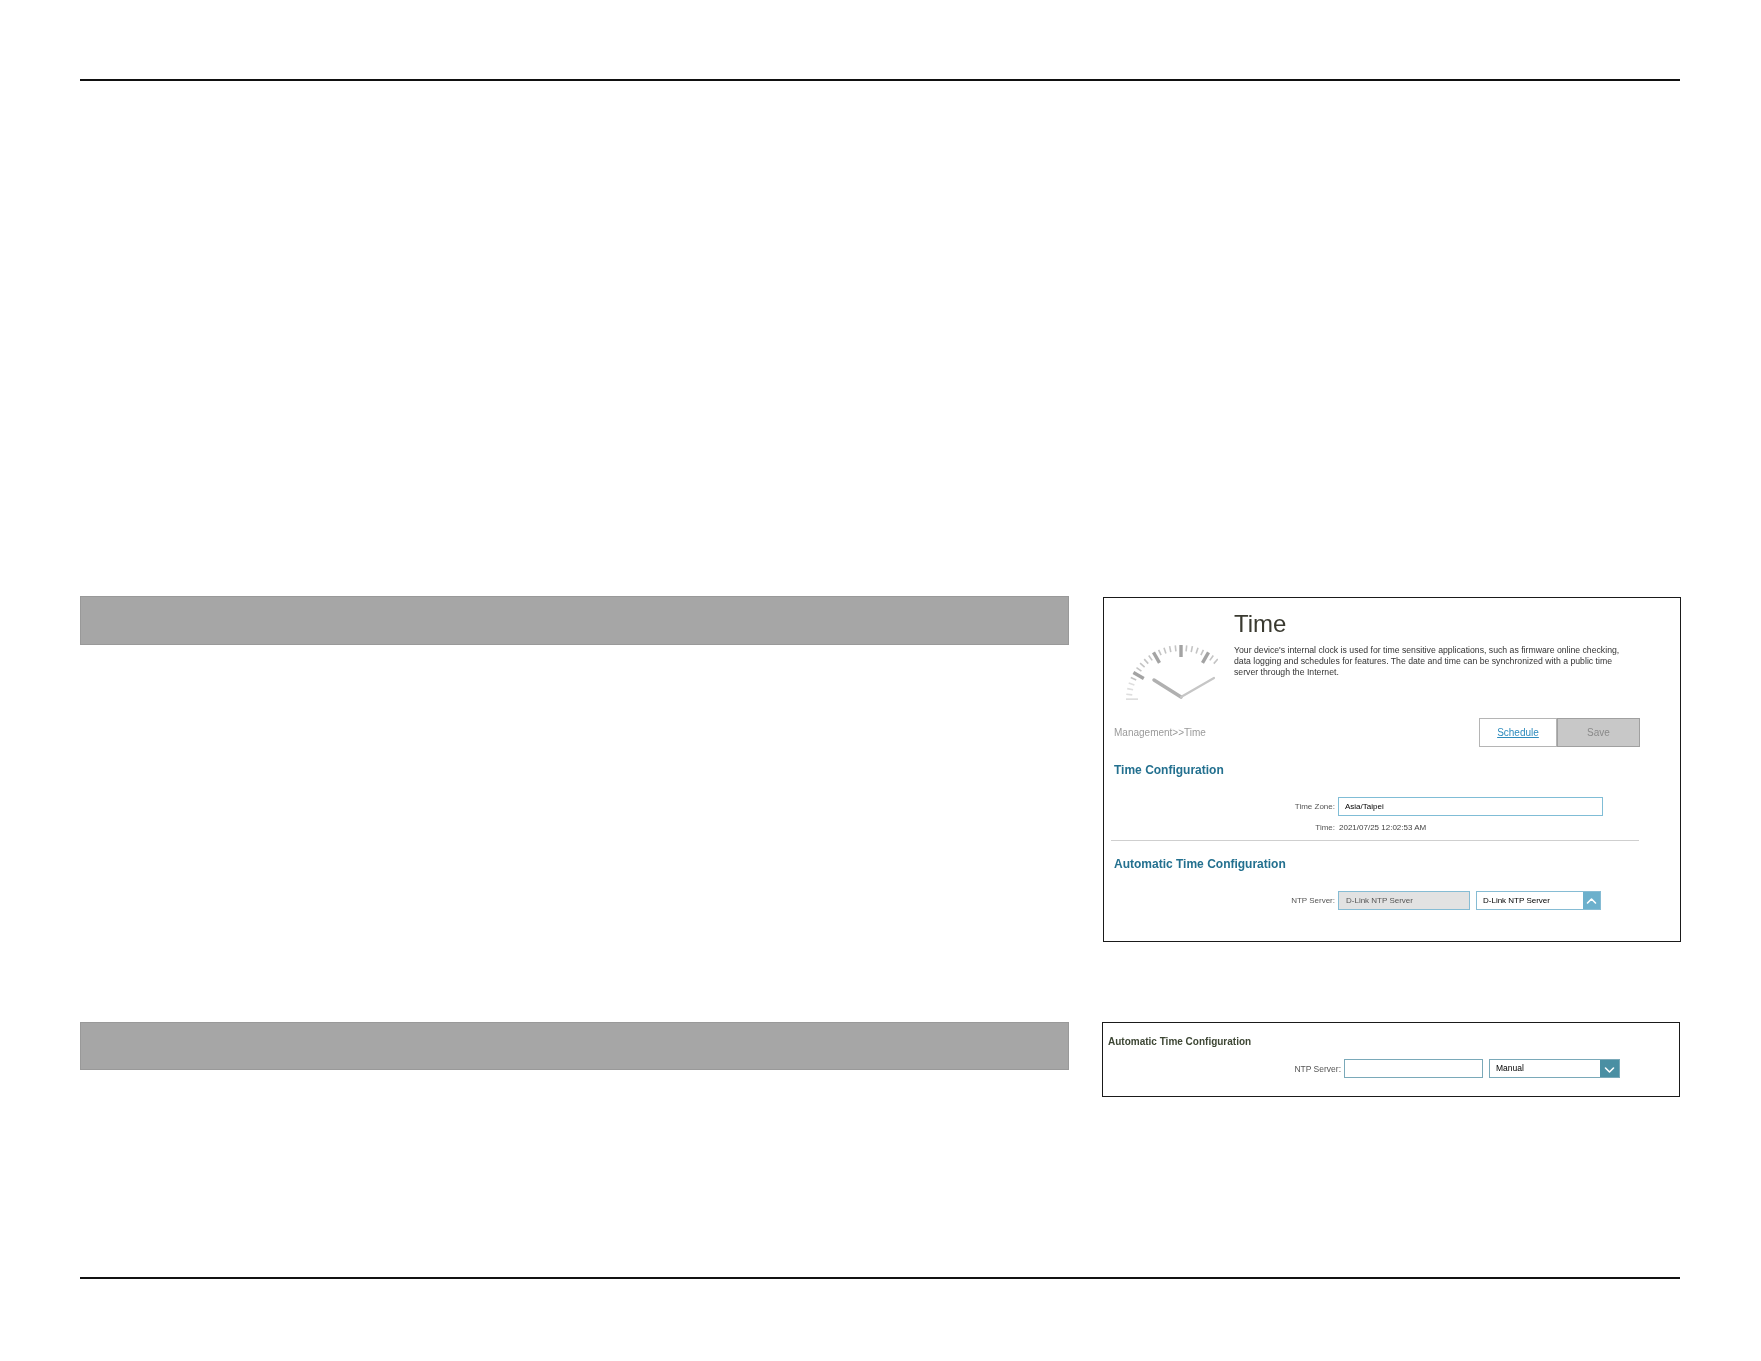 The image size is (1761, 1361). Describe the element at coordinates (1413, 1068) in the screenshot. I see `server-address-field` at that location.